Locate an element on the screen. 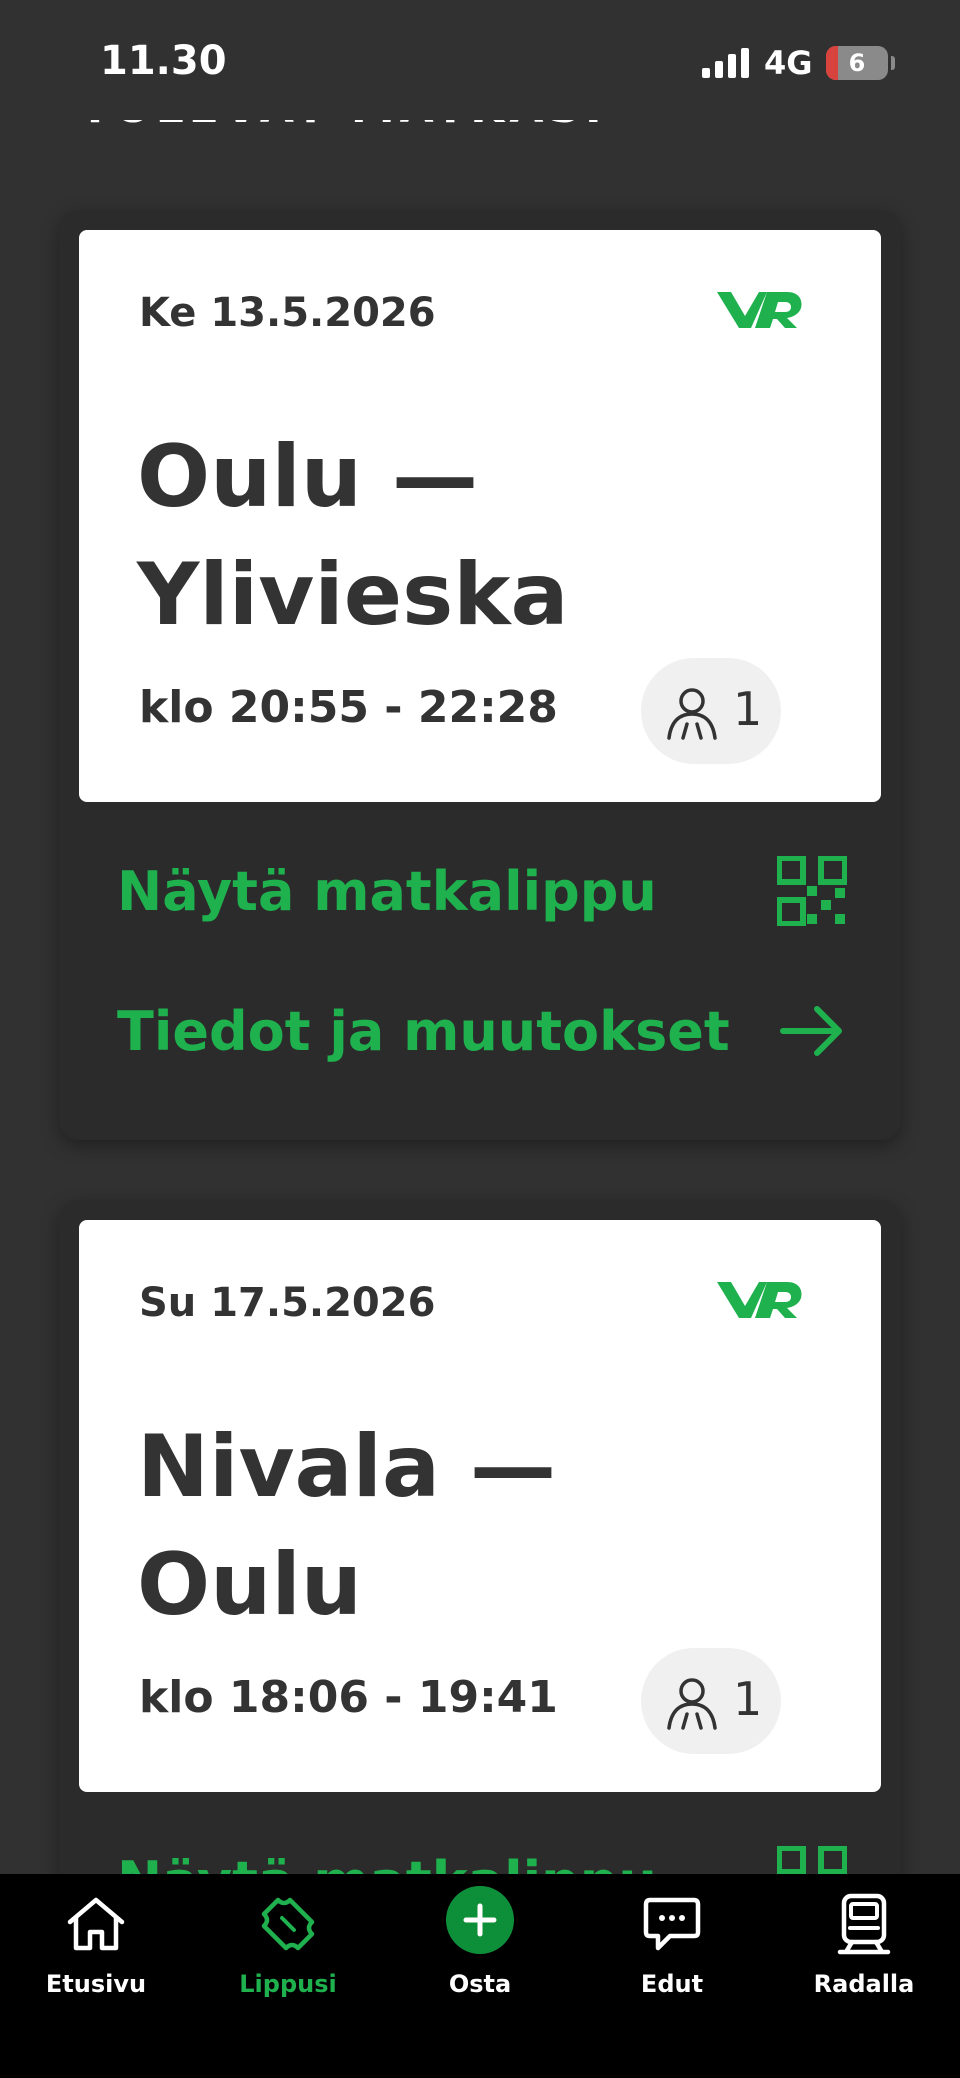 The image size is (960, 2078). details-label: Tiedot ja muutokset is located at coordinates (423, 1031).